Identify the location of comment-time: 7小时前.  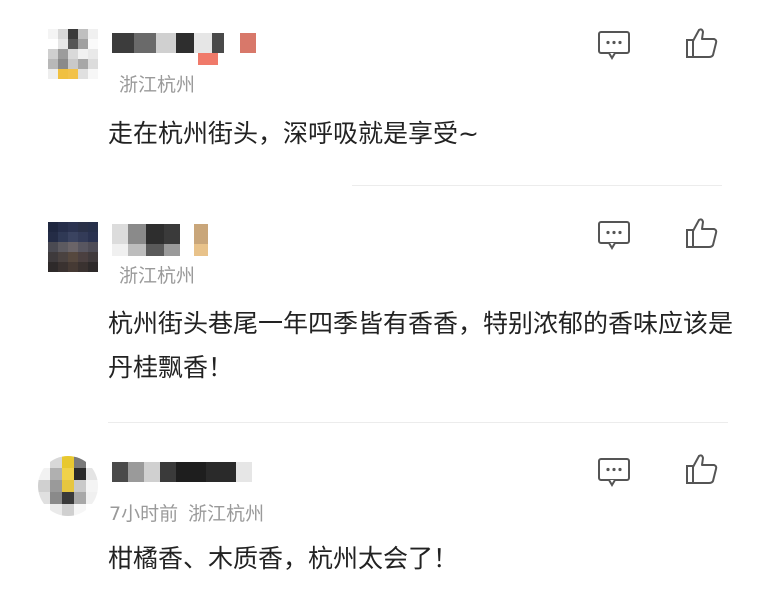
(144, 514).